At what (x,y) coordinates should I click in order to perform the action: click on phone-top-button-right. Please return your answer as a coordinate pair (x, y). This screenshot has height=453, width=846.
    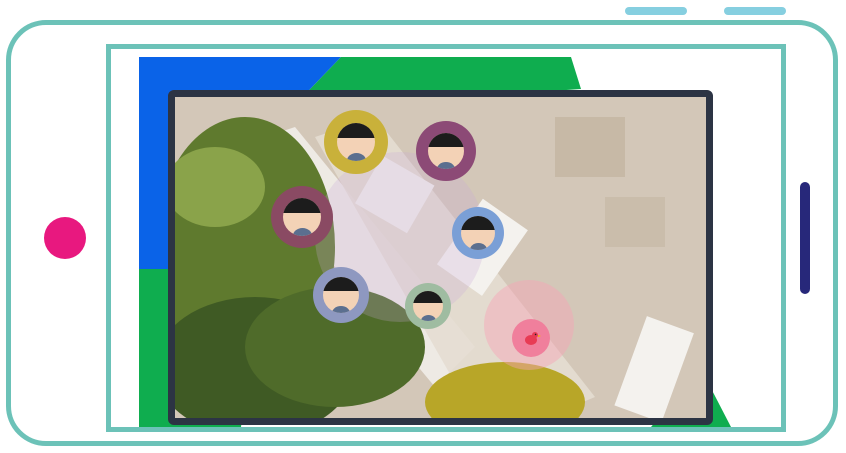
    Looking at the image, I should click on (755, 11).